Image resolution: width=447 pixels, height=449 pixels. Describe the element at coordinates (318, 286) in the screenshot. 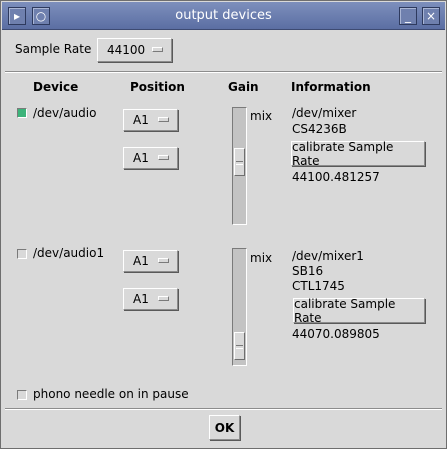

I see `info-line: CTL1745` at that location.